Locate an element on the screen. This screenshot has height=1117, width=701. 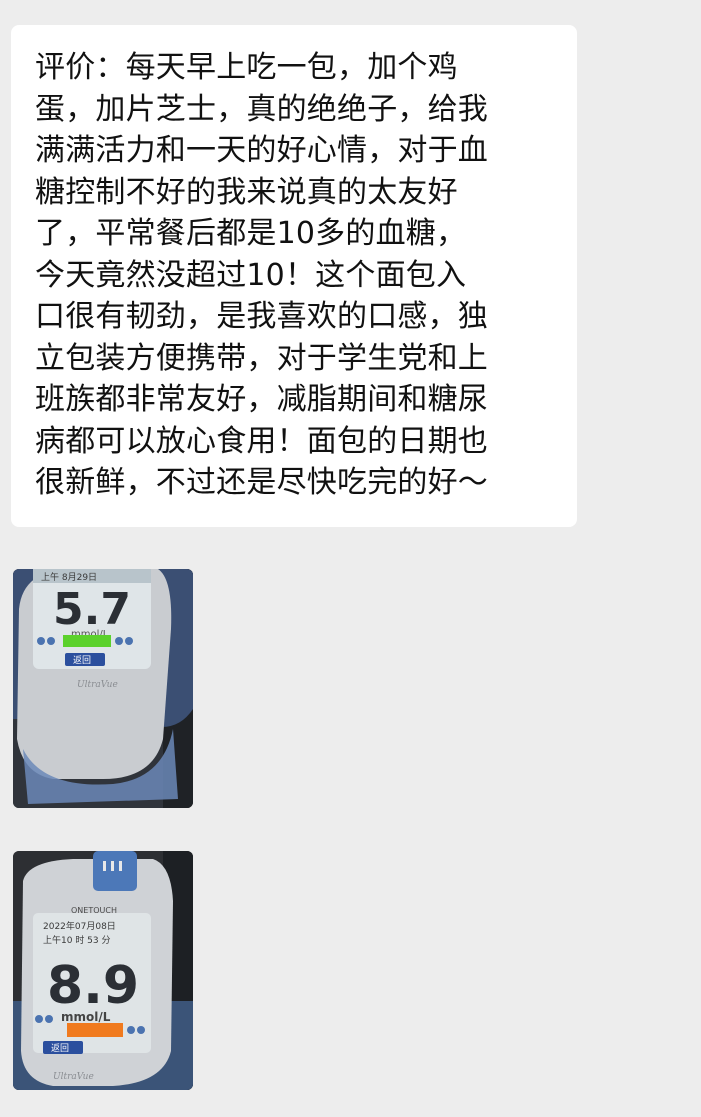
glucose-meter-photo-1: 上午 8月29日 5.7 mmol/L 返回 UltraVue is located at coordinates (103, 688).